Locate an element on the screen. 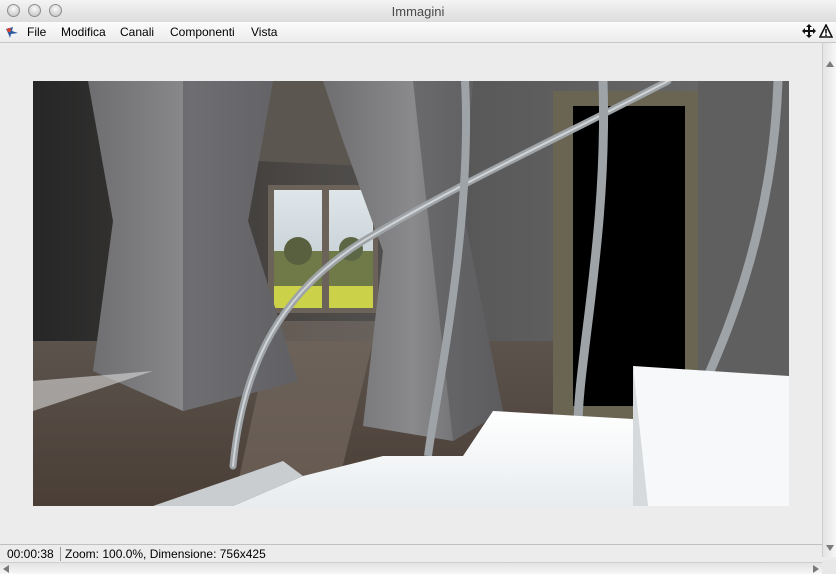  scroll-right-arrow-icon is located at coordinates (816, 569).